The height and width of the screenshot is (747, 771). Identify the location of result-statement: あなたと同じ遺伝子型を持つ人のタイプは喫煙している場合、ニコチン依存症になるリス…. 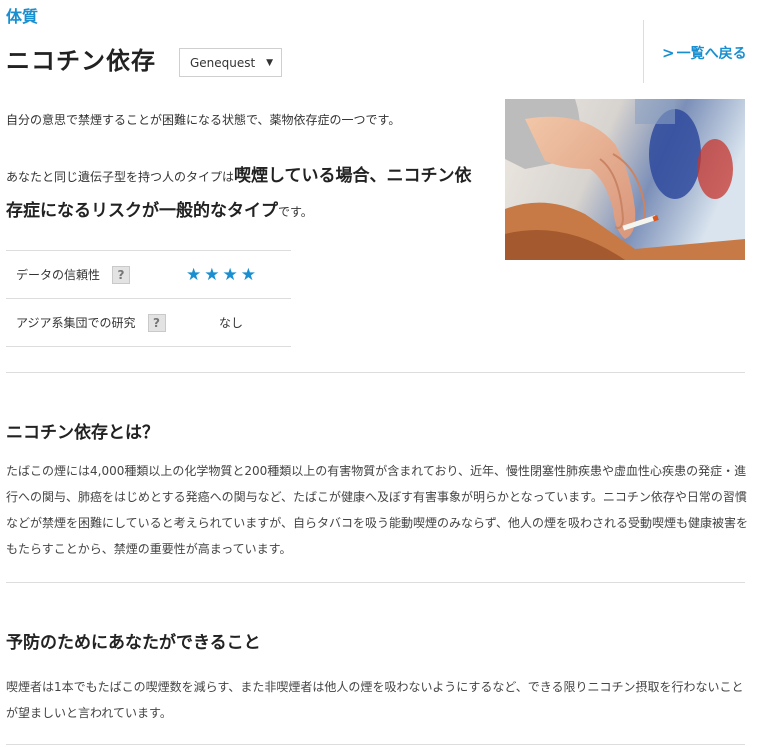
(246, 194).